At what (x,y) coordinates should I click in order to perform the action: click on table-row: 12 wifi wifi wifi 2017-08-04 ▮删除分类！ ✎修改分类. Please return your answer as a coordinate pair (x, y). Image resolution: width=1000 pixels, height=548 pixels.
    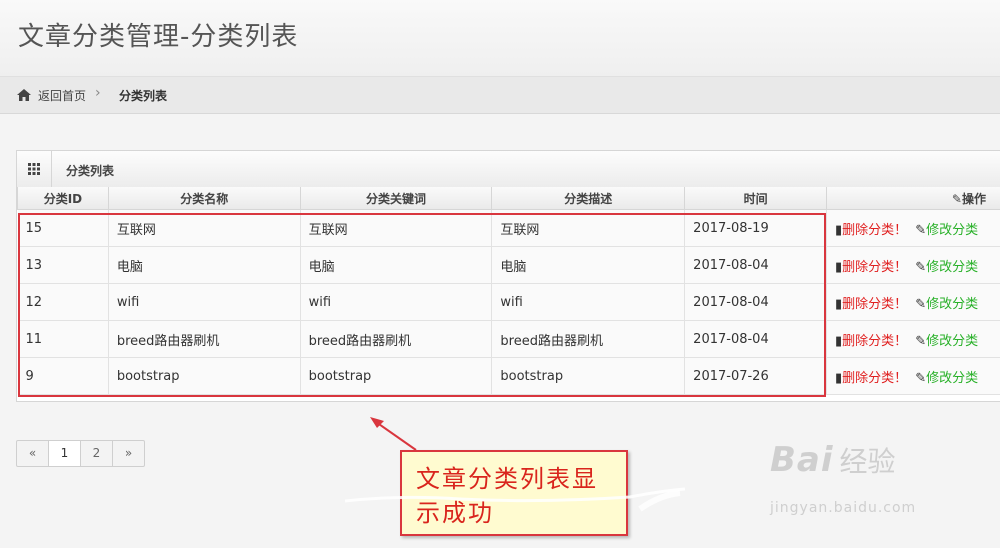
    Looking at the image, I should click on (508, 302).